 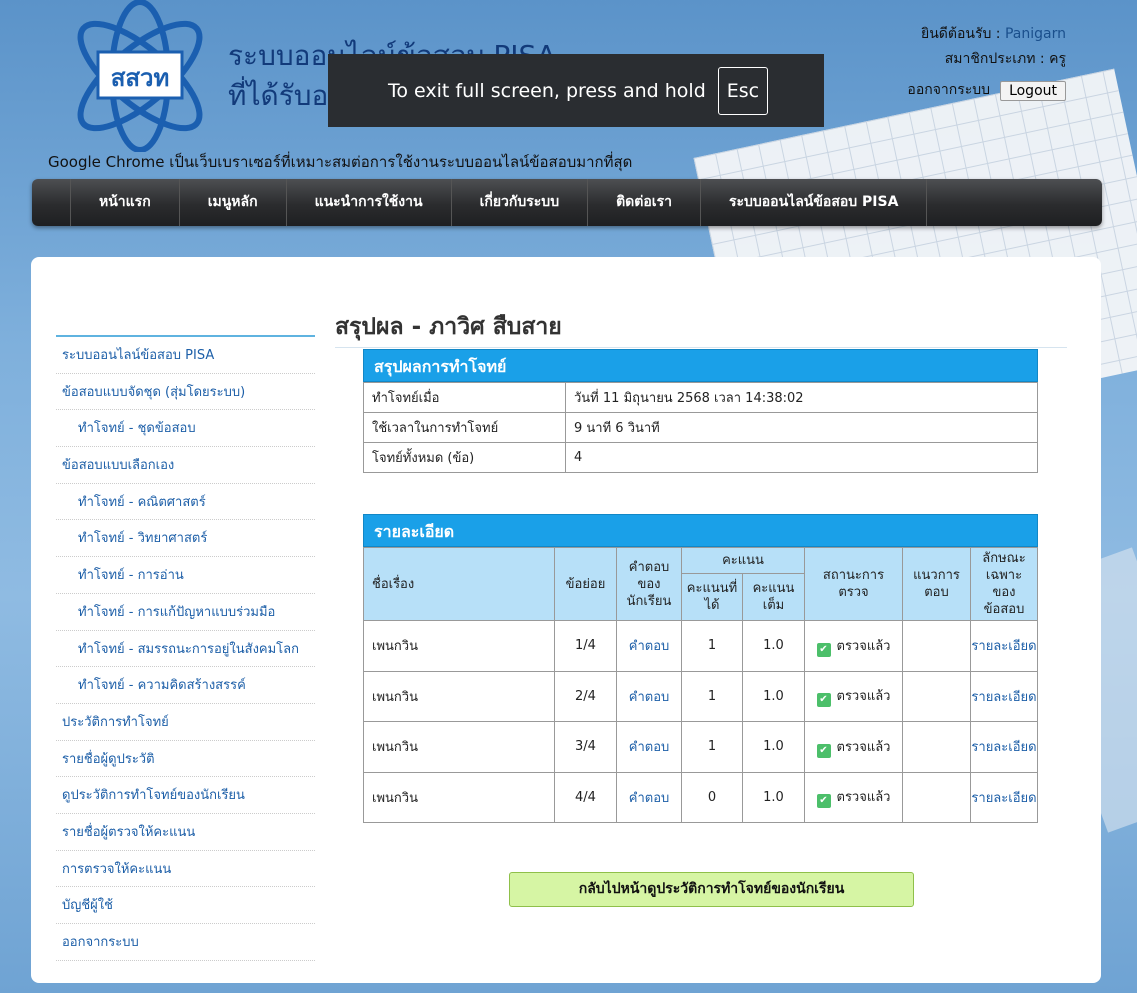 I want to click on summary-label: โจทย์ทั้งหมด (ข้อ), so click(x=464, y=457).